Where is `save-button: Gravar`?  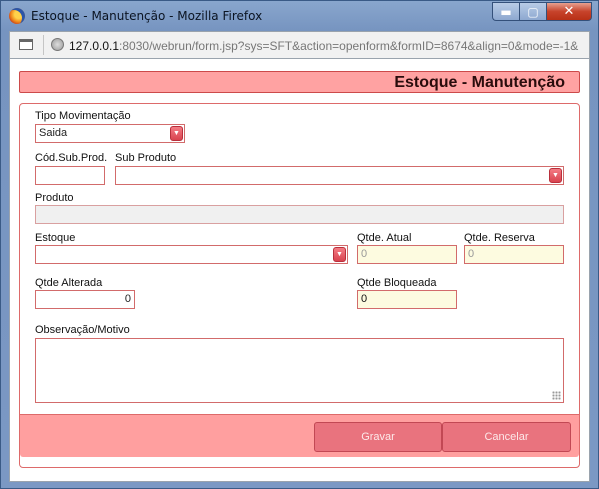 save-button: Gravar is located at coordinates (378, 437).